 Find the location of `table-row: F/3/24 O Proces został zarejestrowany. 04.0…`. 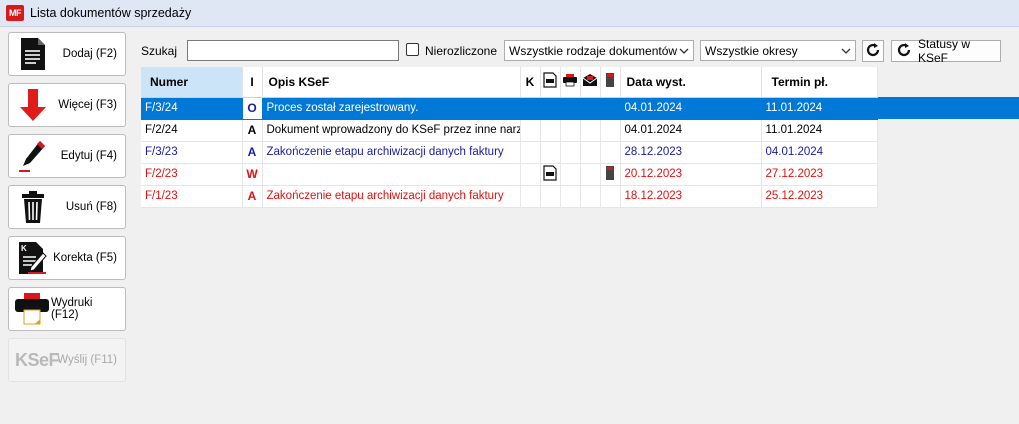

table-row: F/3/24 O Proces został zarejestrowany. 04.0… is located at coordinates (580, 108).